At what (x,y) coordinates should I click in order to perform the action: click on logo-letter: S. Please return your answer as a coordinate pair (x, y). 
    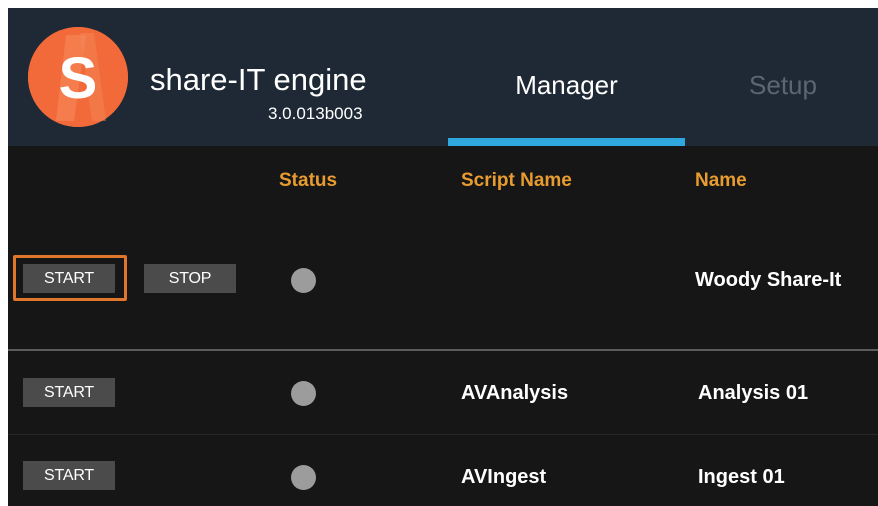
    Looking at the image, I should click on (78, 78).